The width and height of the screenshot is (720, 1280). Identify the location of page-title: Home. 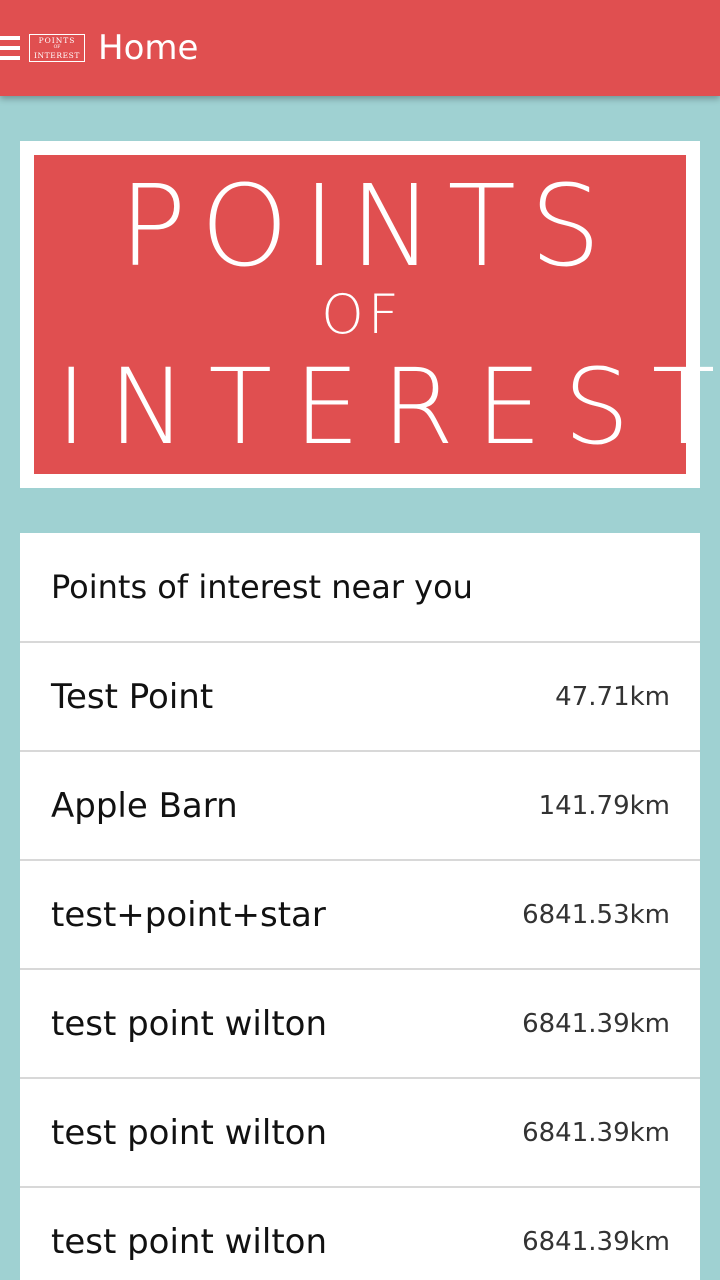
(148, 48).